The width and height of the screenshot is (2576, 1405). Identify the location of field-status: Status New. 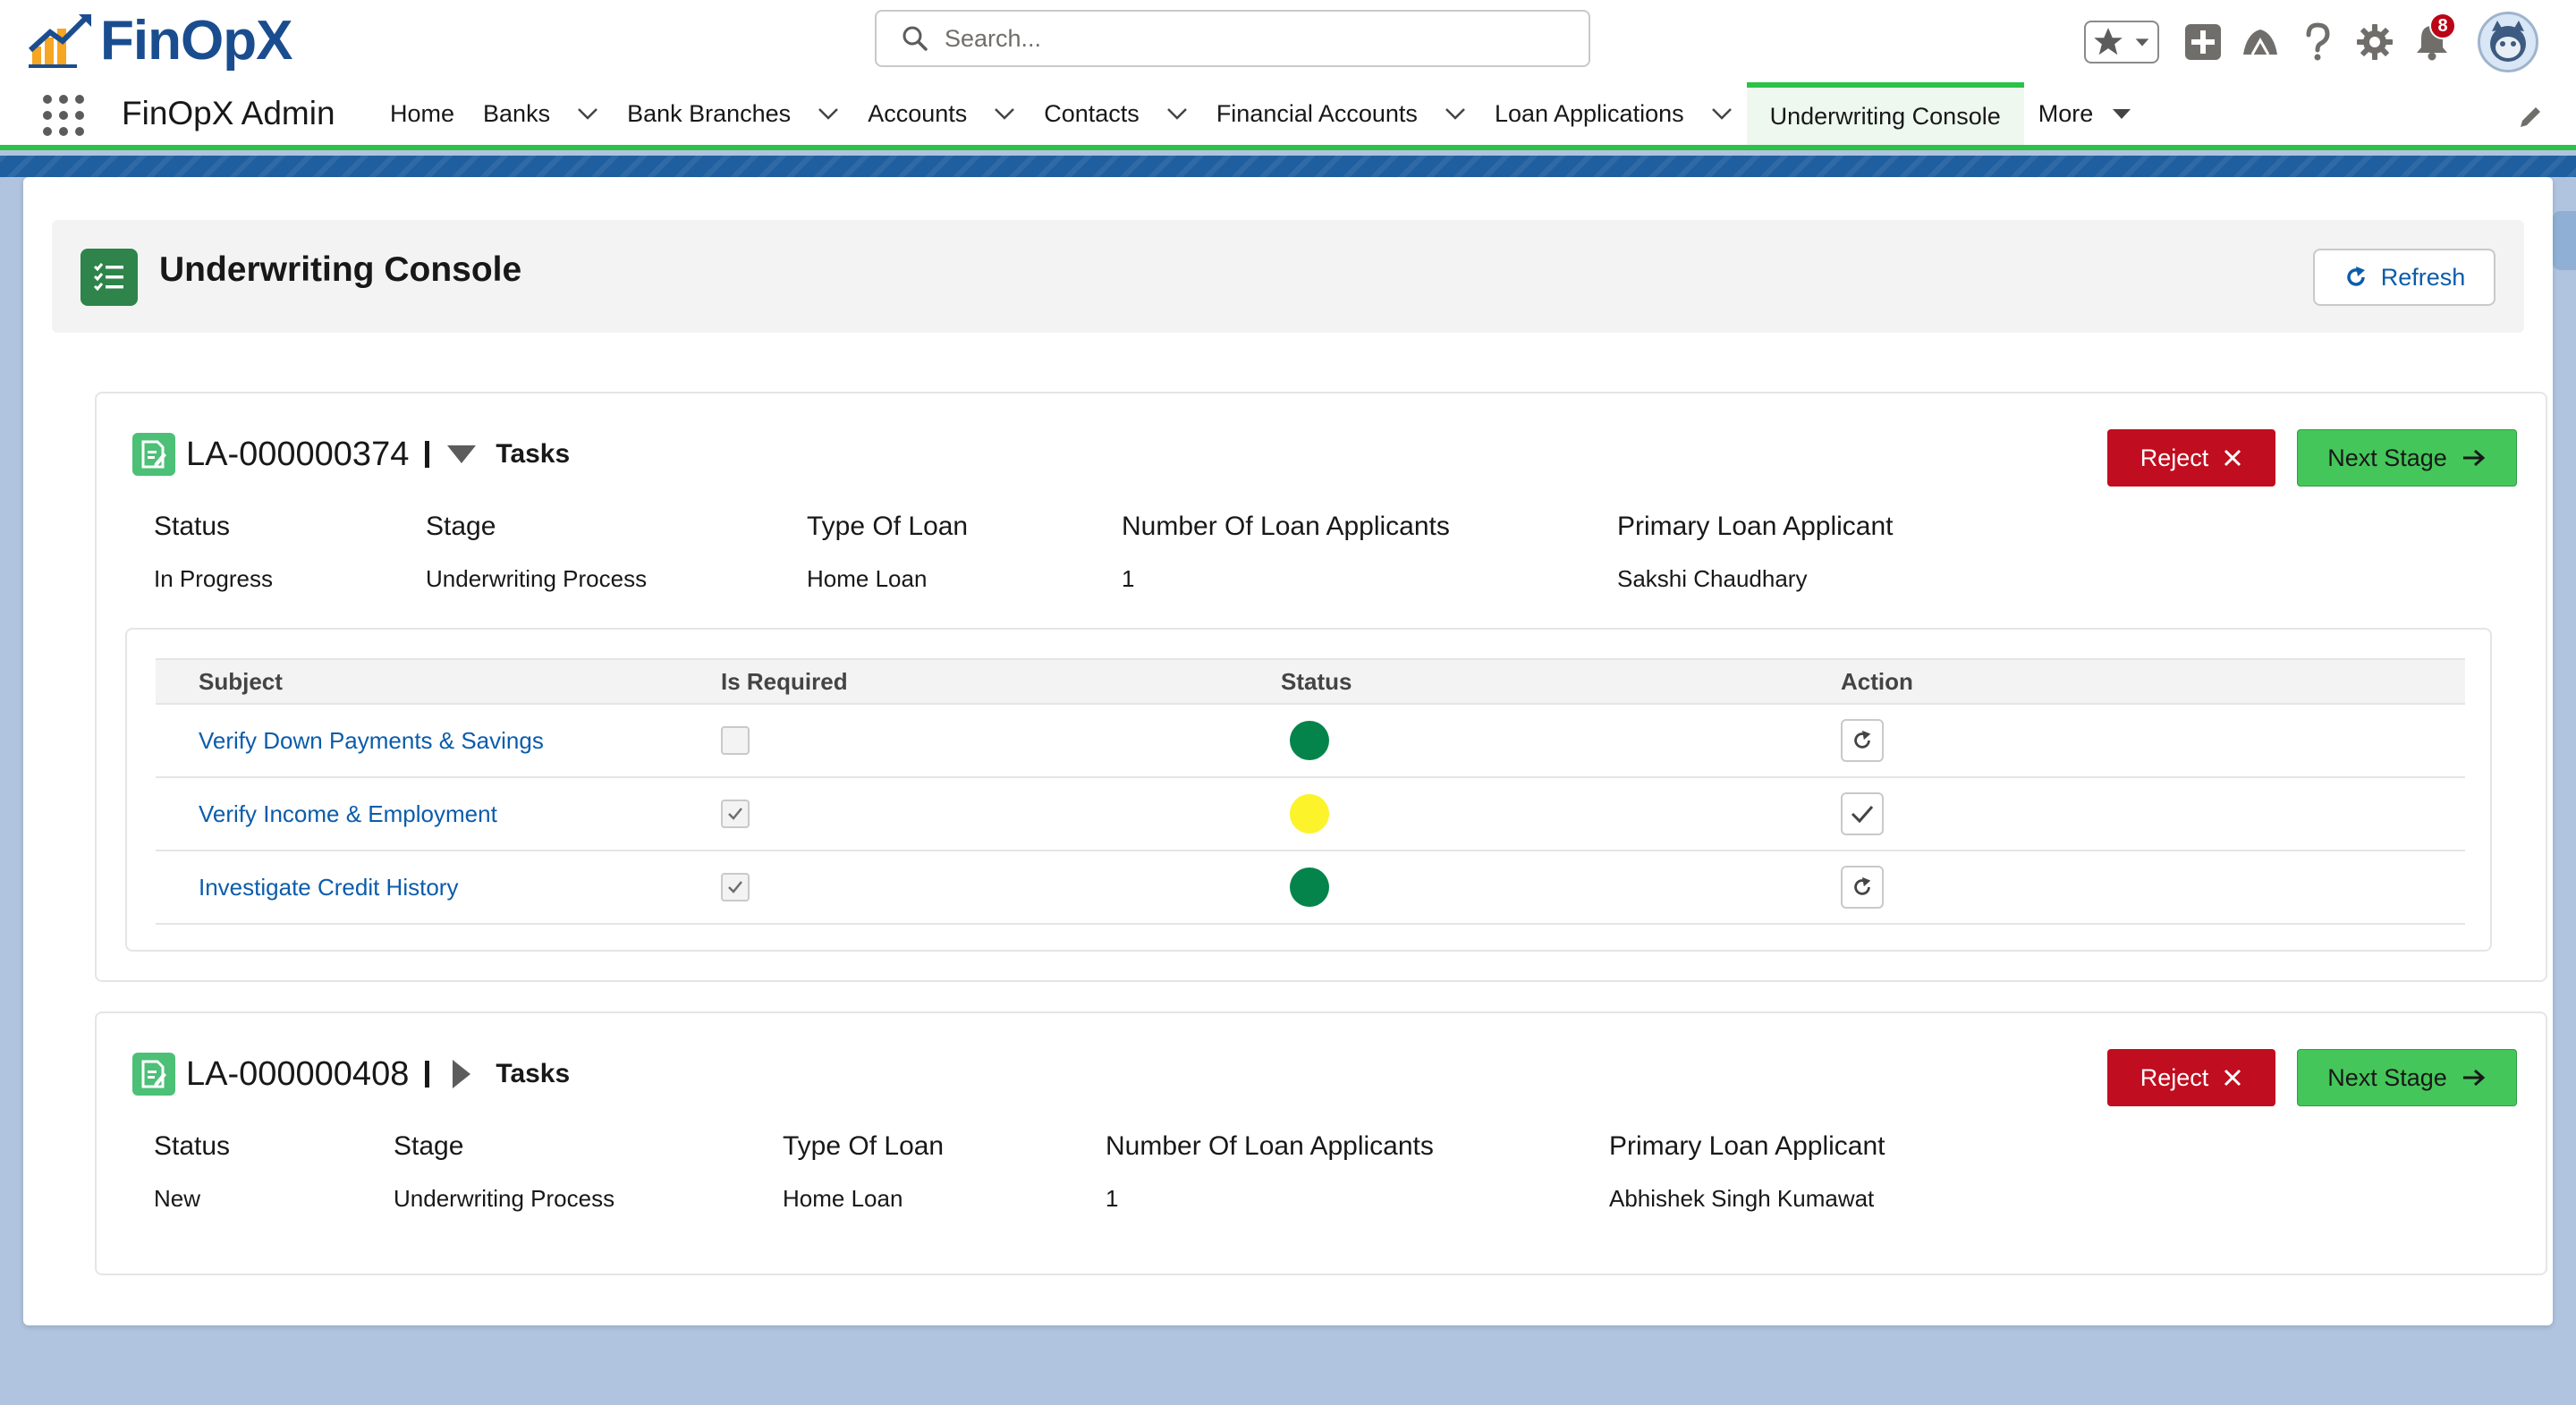
(192, 1172).